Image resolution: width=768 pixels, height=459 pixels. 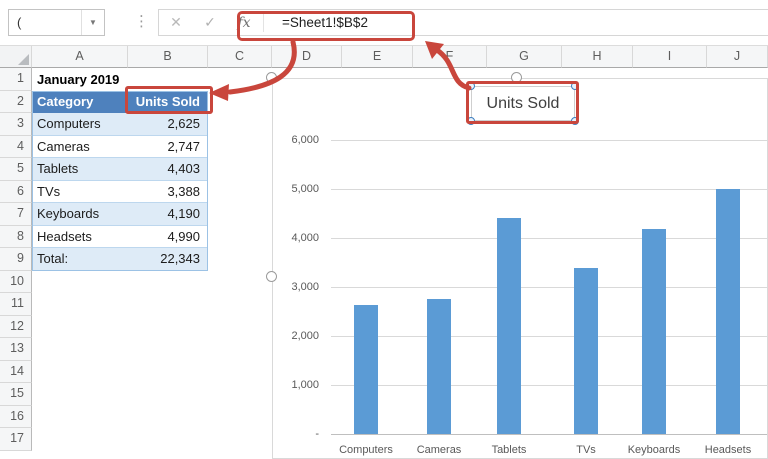 What do you see at coordinates (509, 450) in the screenshot?
I see `x-axis-label-tablets: Tablets` at bounding box center [509, 450].